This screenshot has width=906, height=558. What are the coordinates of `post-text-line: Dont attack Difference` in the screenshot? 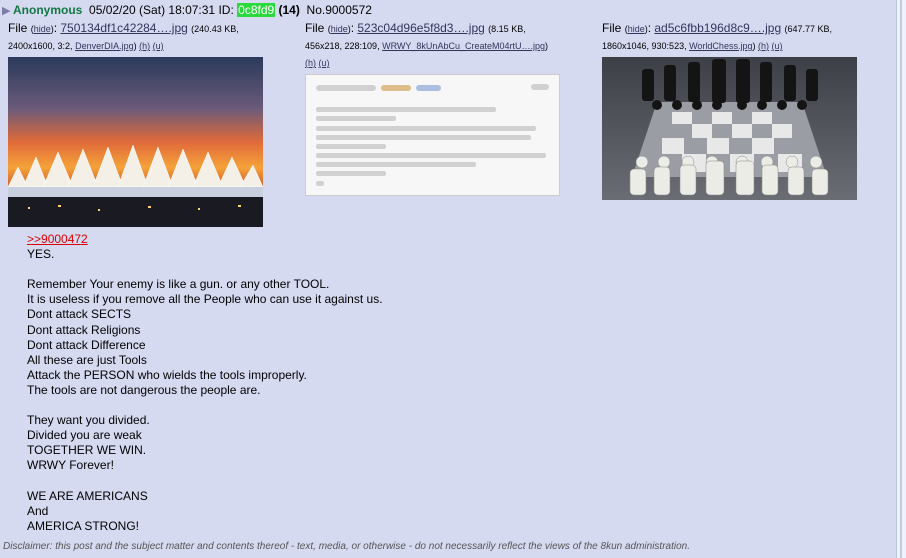 It's located at (86, 344).